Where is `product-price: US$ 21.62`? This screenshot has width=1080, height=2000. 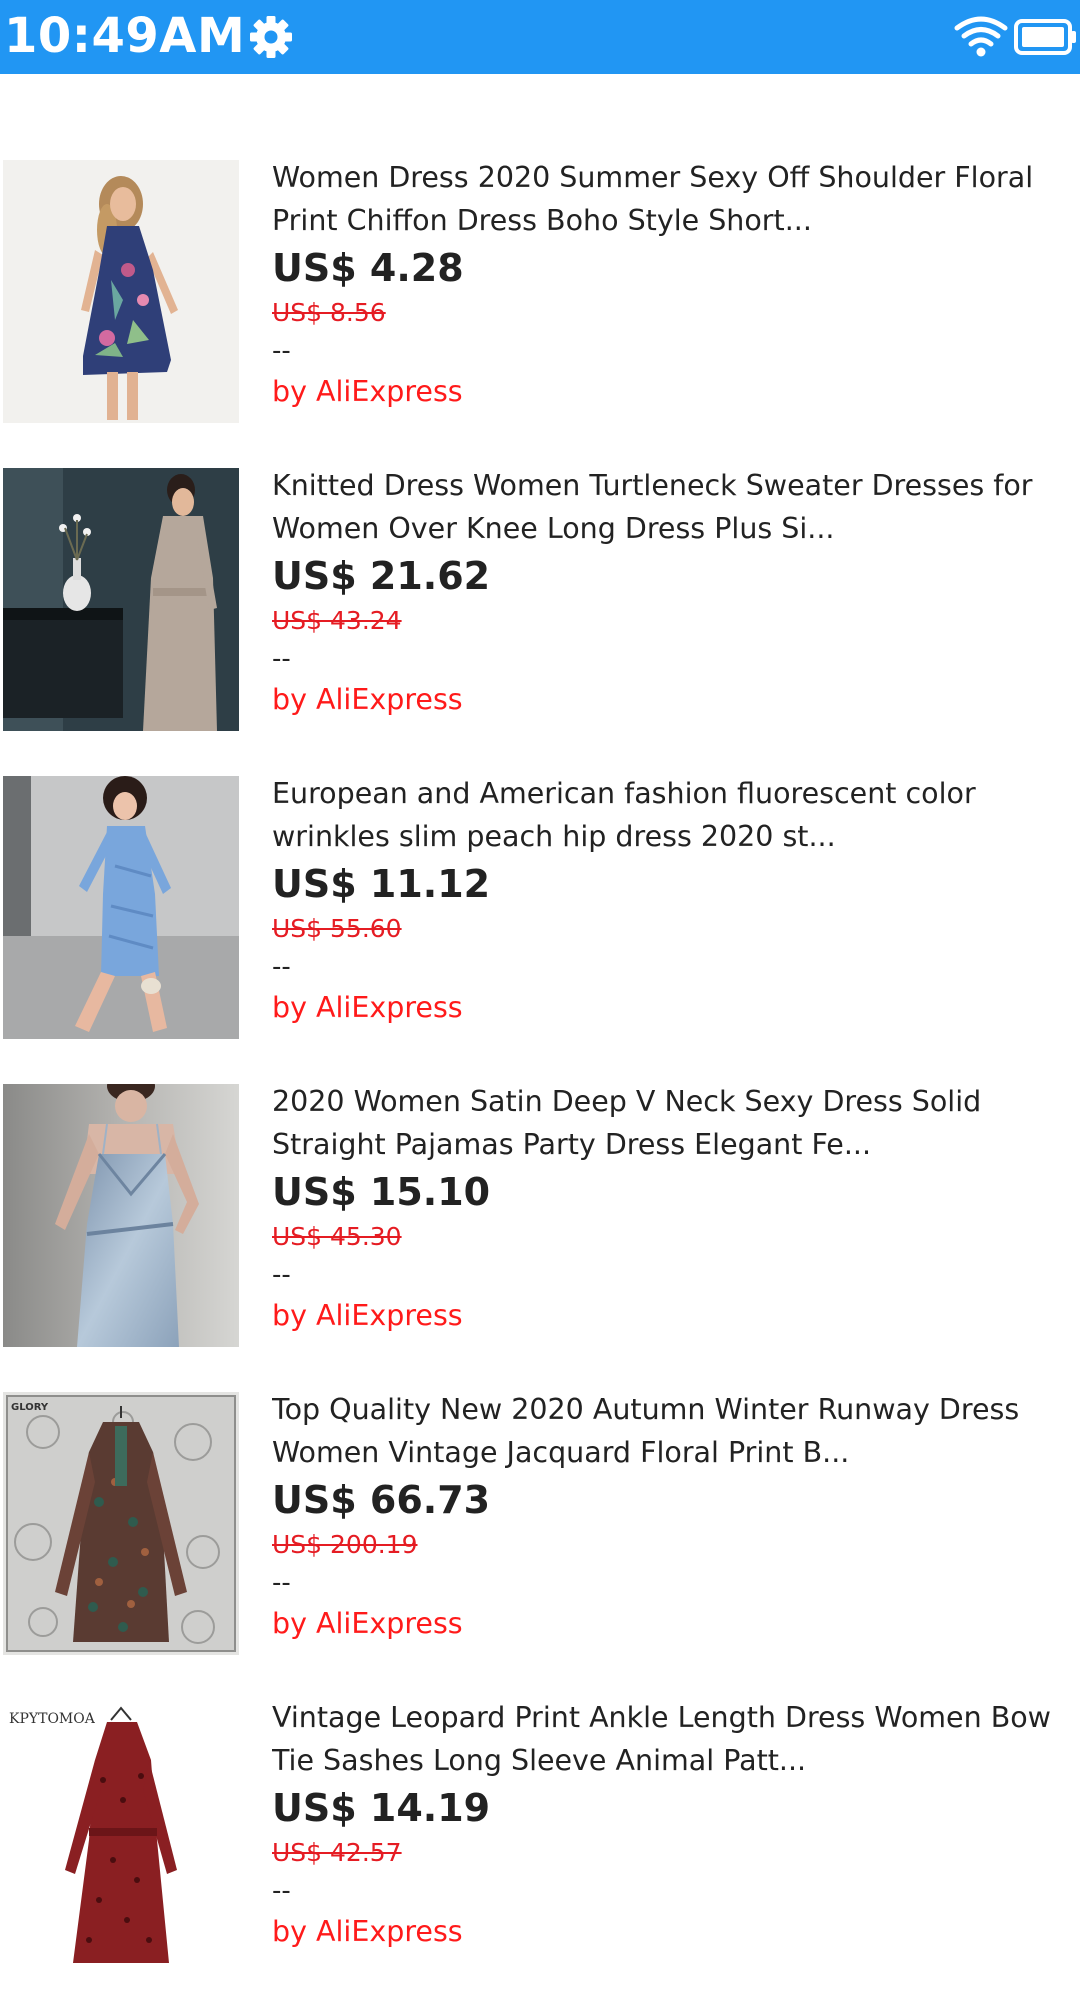
product-price: US$ 21.62 is located at coordinates (381, 576).